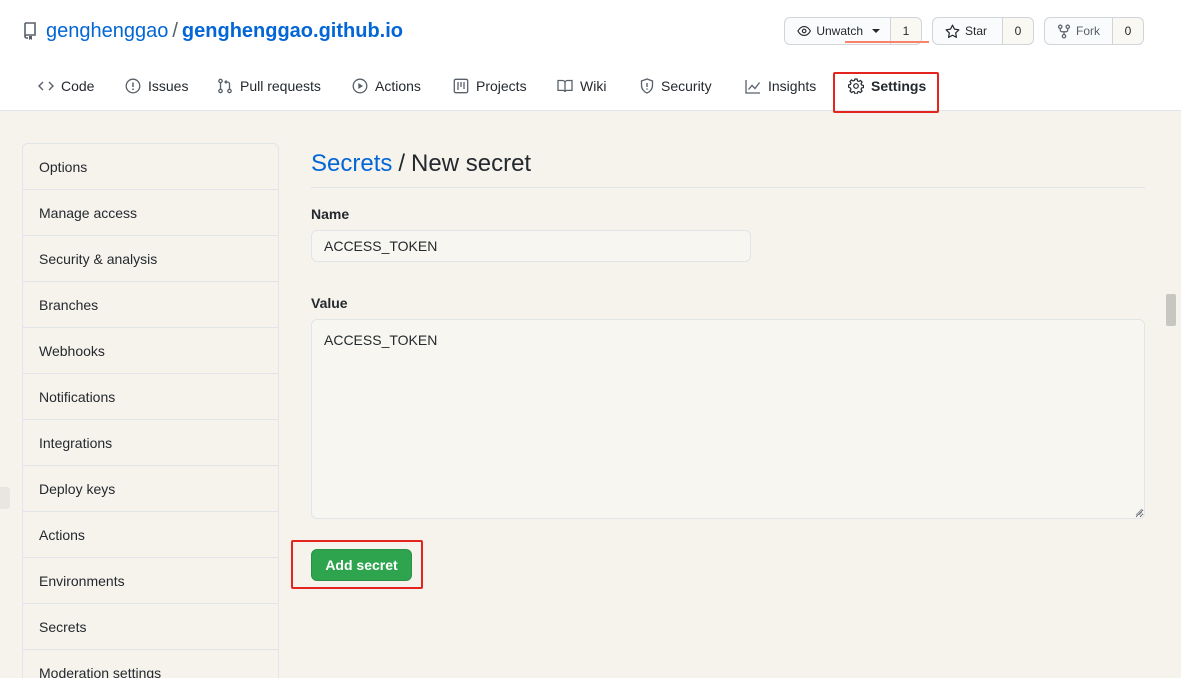 This screenshot has height=678, width=1181. I want to click on unwatch-label: Unwatch, so click(839, 31).